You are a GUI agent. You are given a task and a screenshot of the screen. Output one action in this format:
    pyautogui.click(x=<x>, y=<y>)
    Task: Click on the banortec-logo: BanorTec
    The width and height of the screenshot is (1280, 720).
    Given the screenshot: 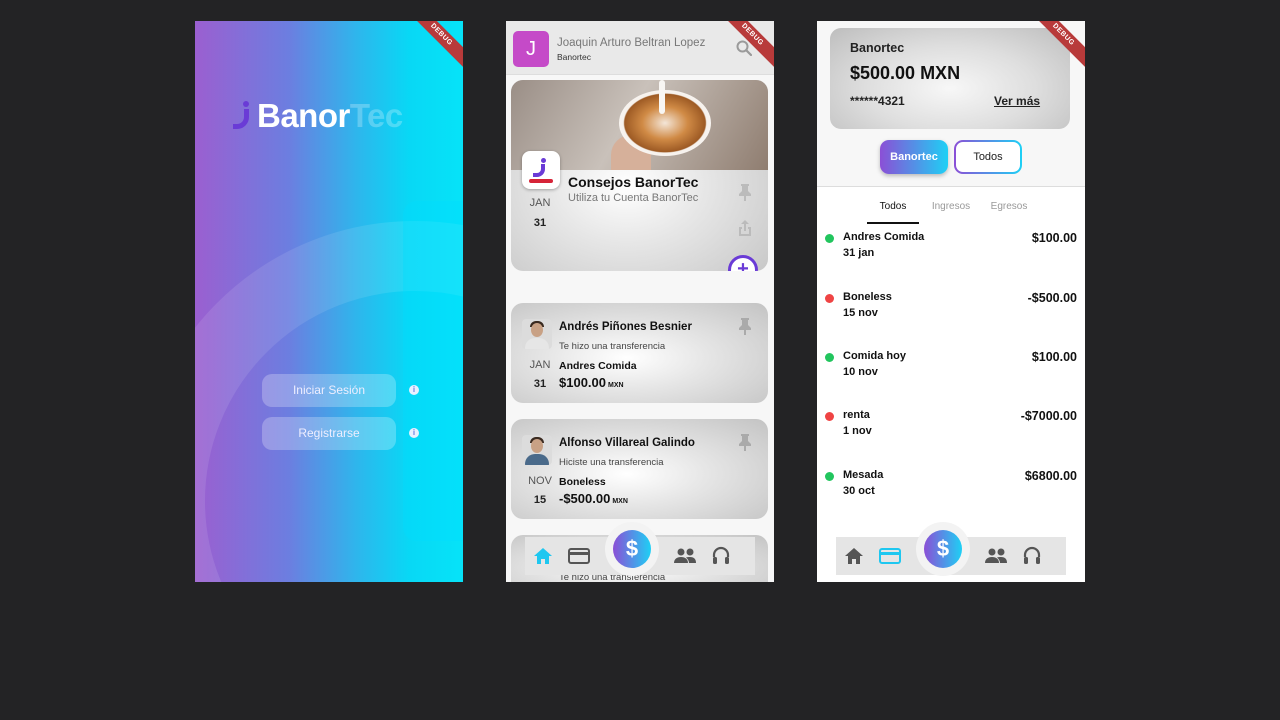 What is the action you would take?
    pyautogui.click(x=317, y=116)
    